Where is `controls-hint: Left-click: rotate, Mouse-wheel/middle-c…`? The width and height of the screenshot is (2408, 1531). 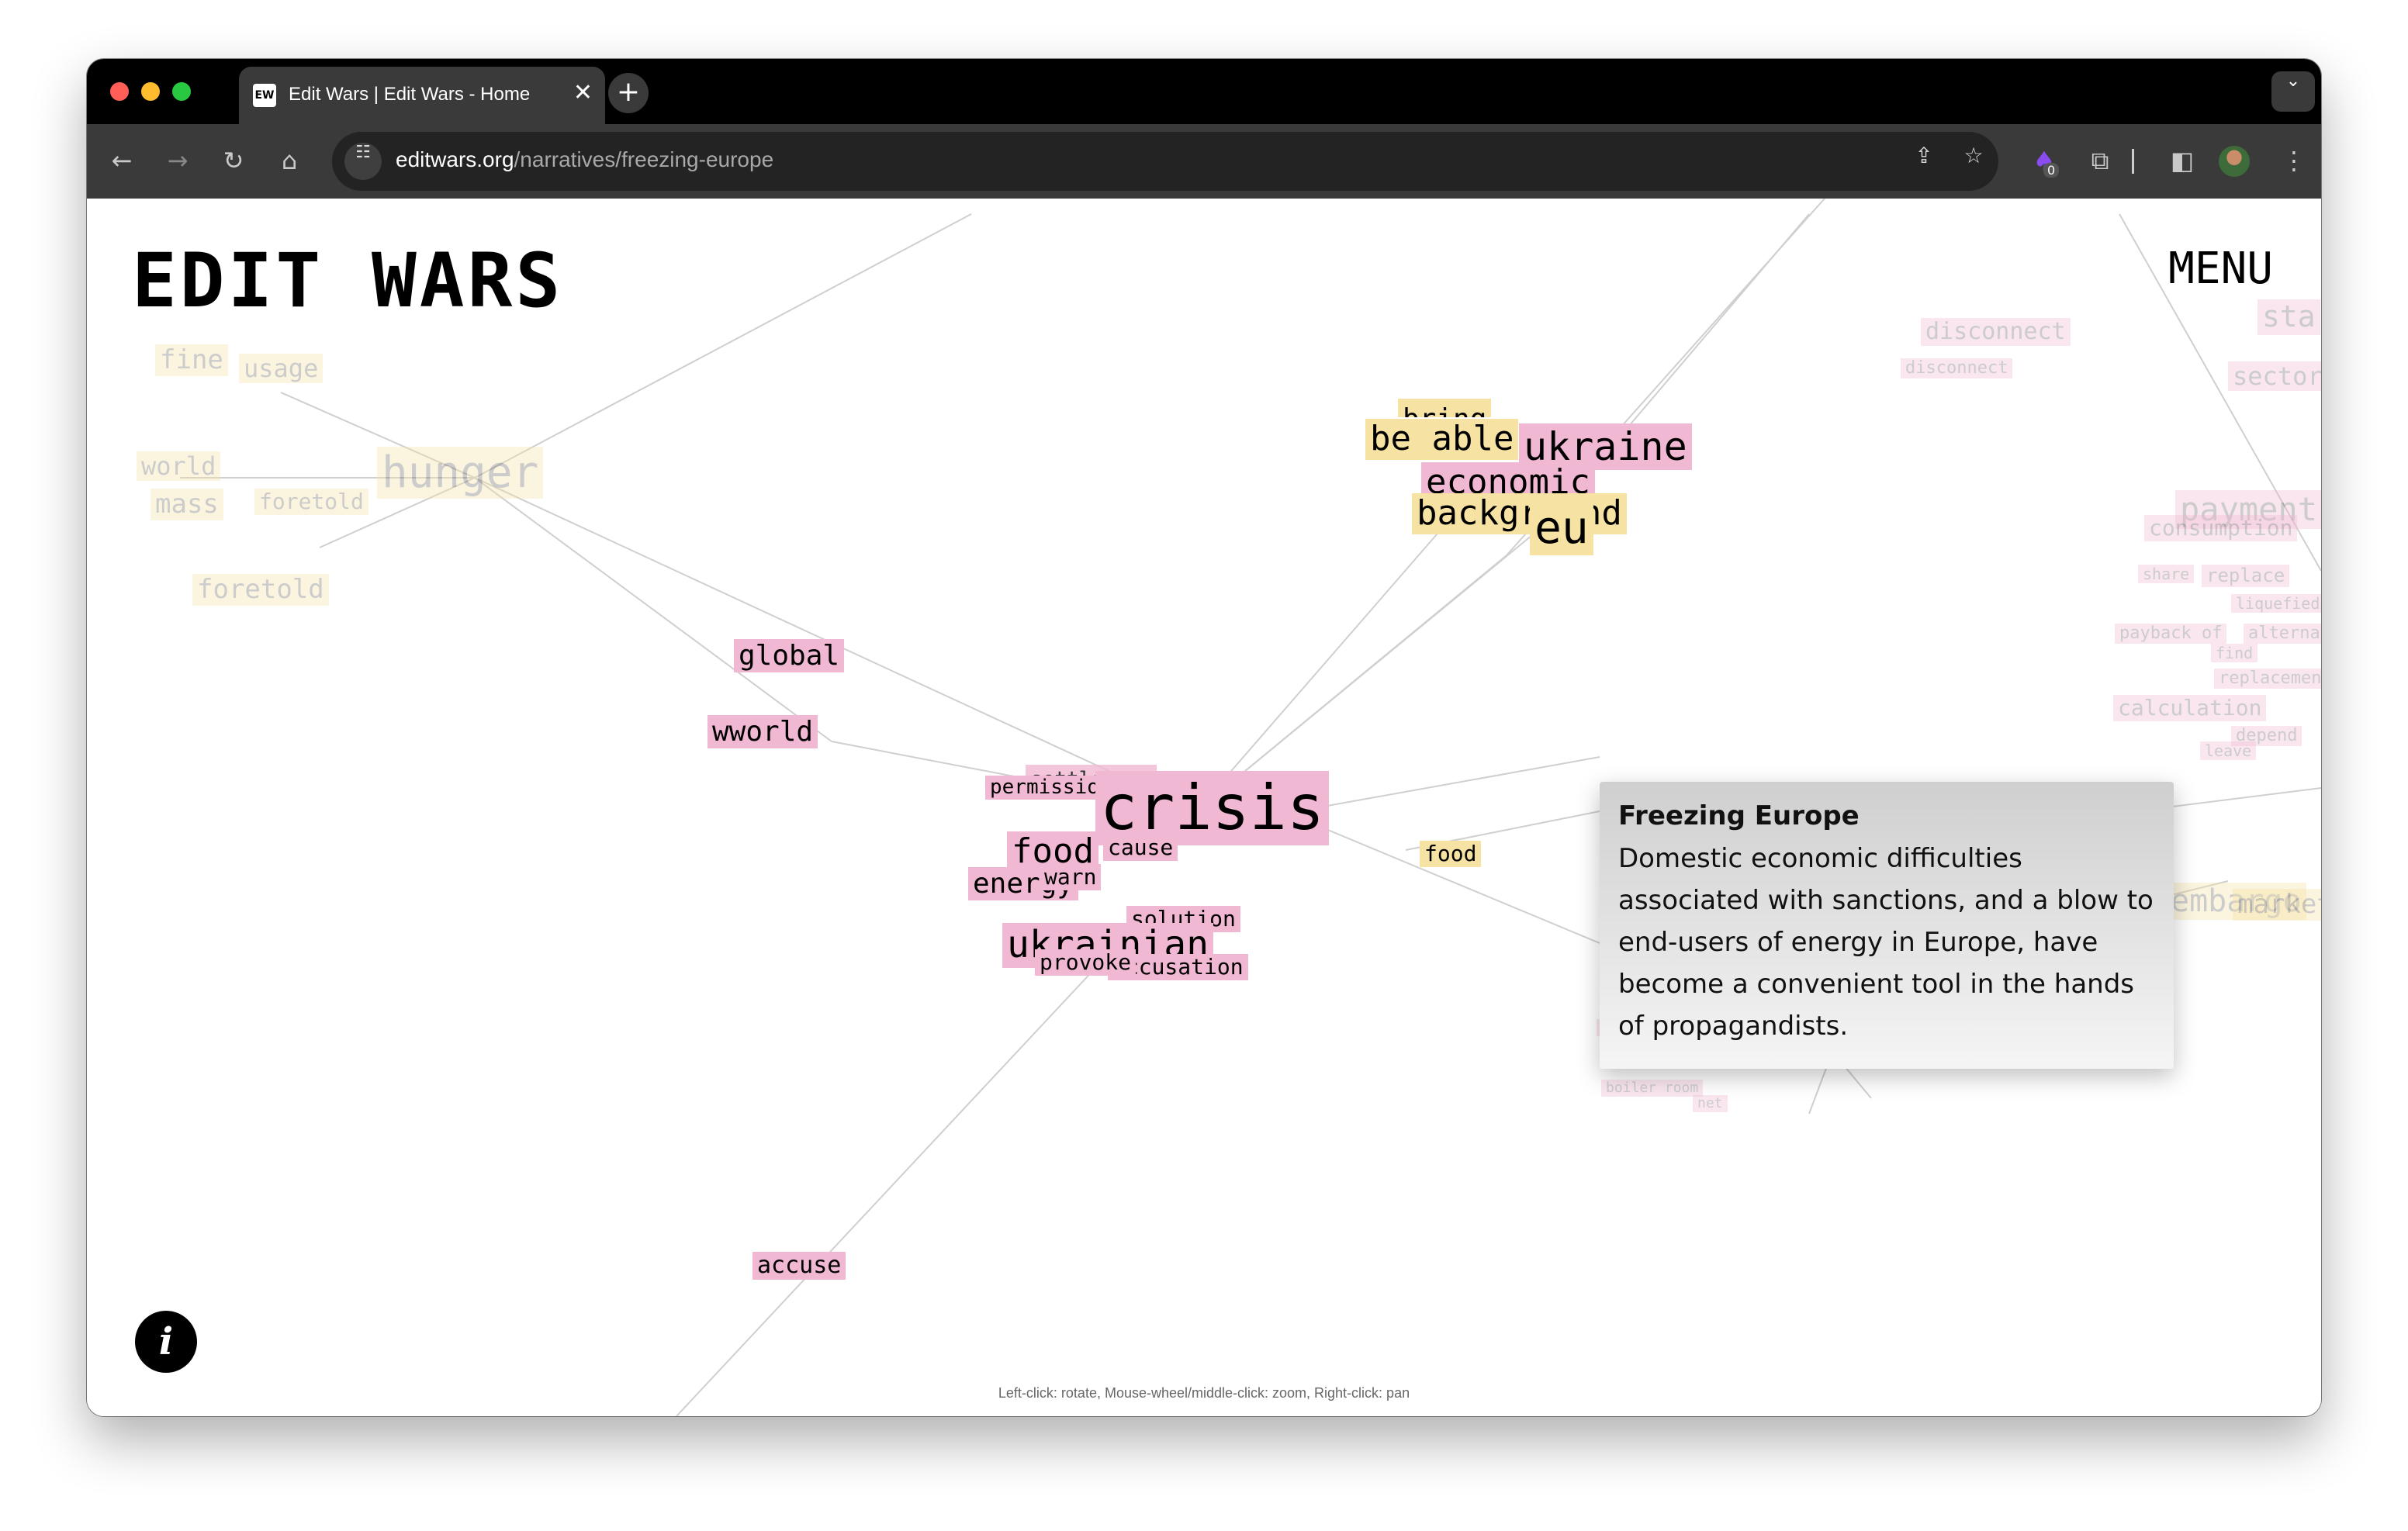 controls-hint: Left-click: rotate, Mouse-wheel/middle-c… is located at coordinates (1204, 1393).